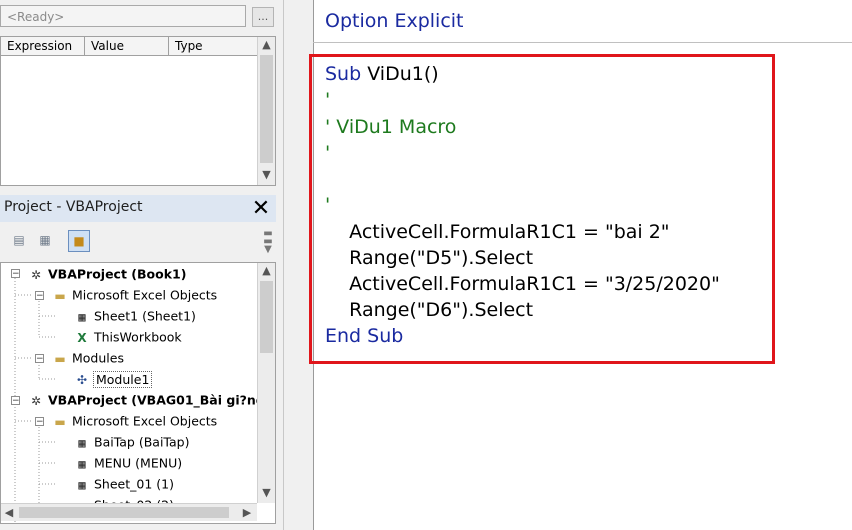 This screenshot has width=852, height=530. I want to click on toolbar-grip-icon: ▬ ▬ ▼, so click(268, 242).